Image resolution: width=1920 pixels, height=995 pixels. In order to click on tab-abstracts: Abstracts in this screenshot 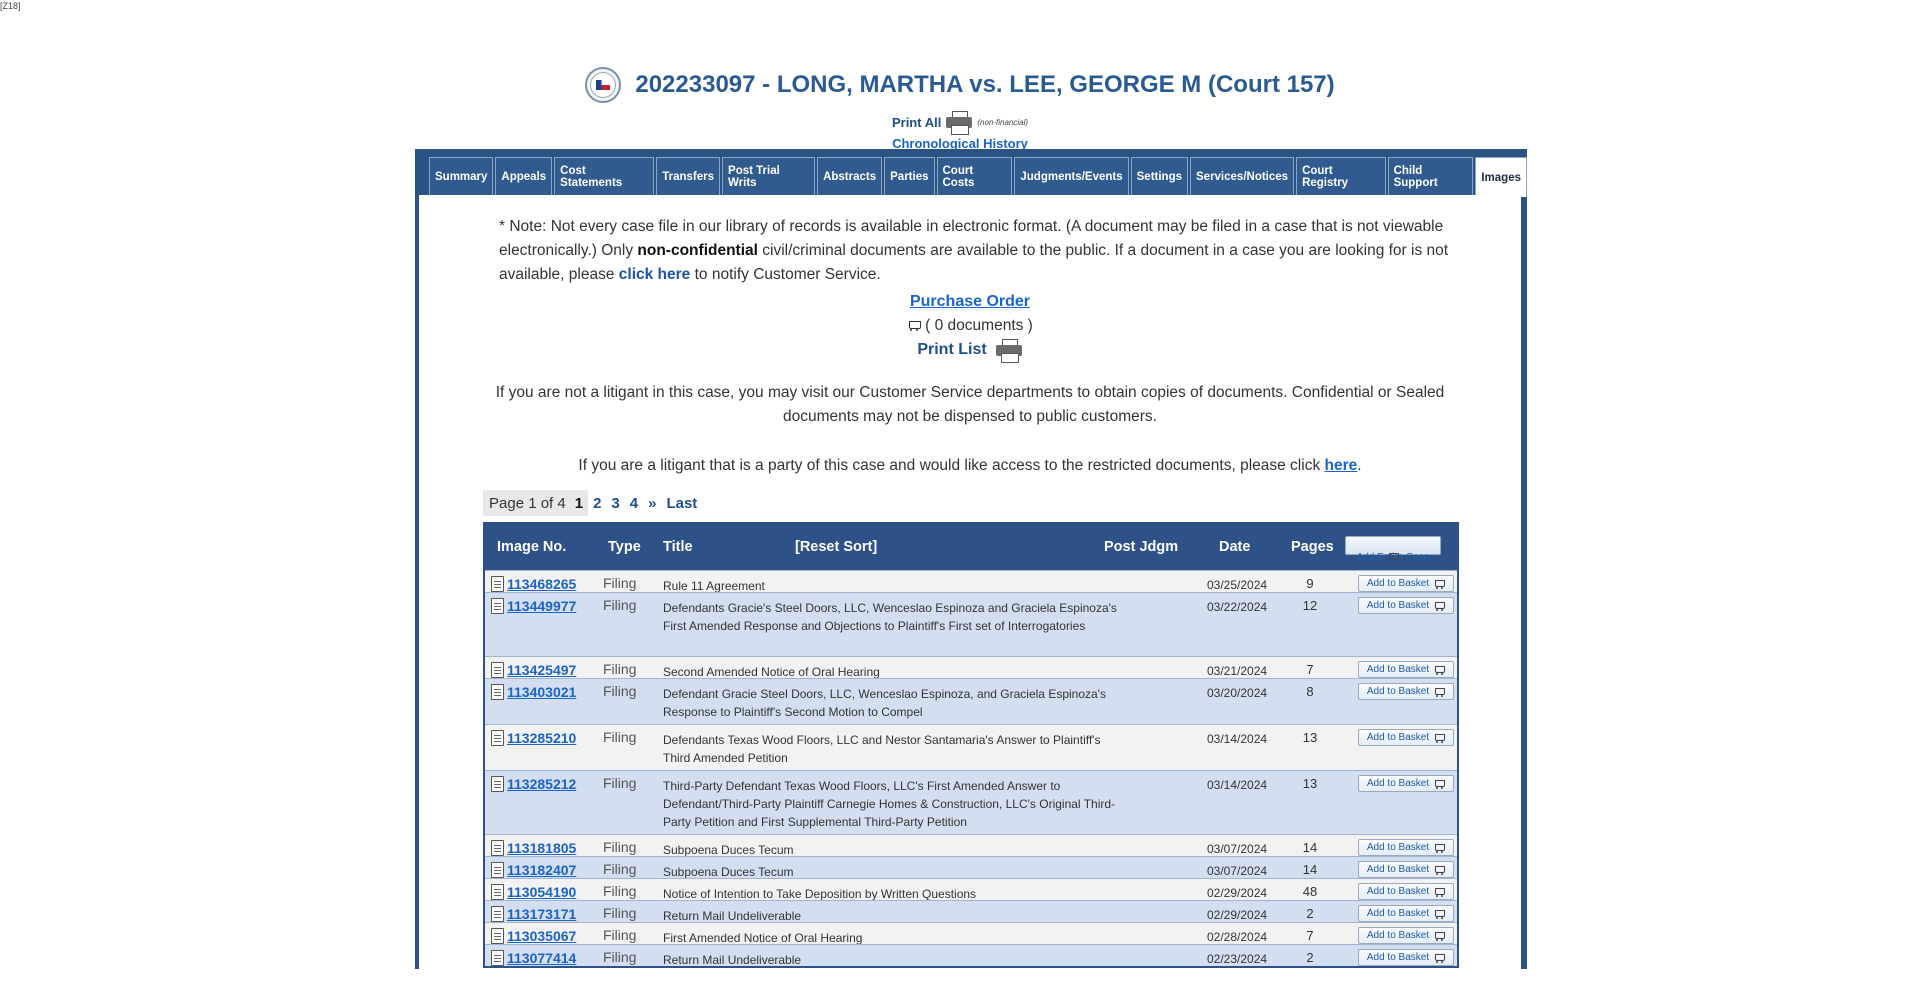, I will do `click(850, 176)`.